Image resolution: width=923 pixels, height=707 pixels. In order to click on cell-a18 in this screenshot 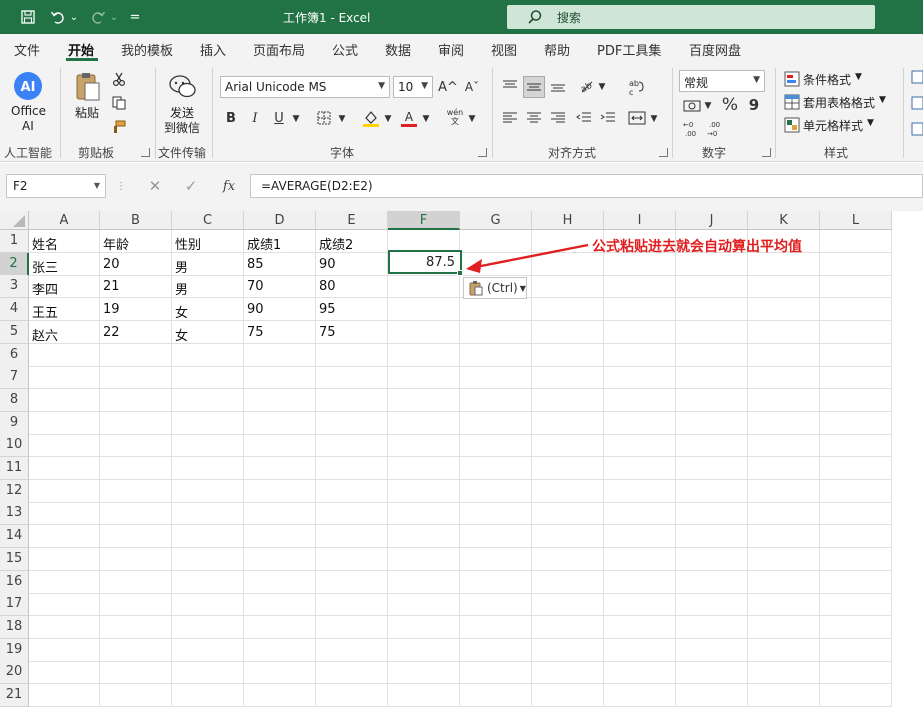, I will do `click(64, 627)`.